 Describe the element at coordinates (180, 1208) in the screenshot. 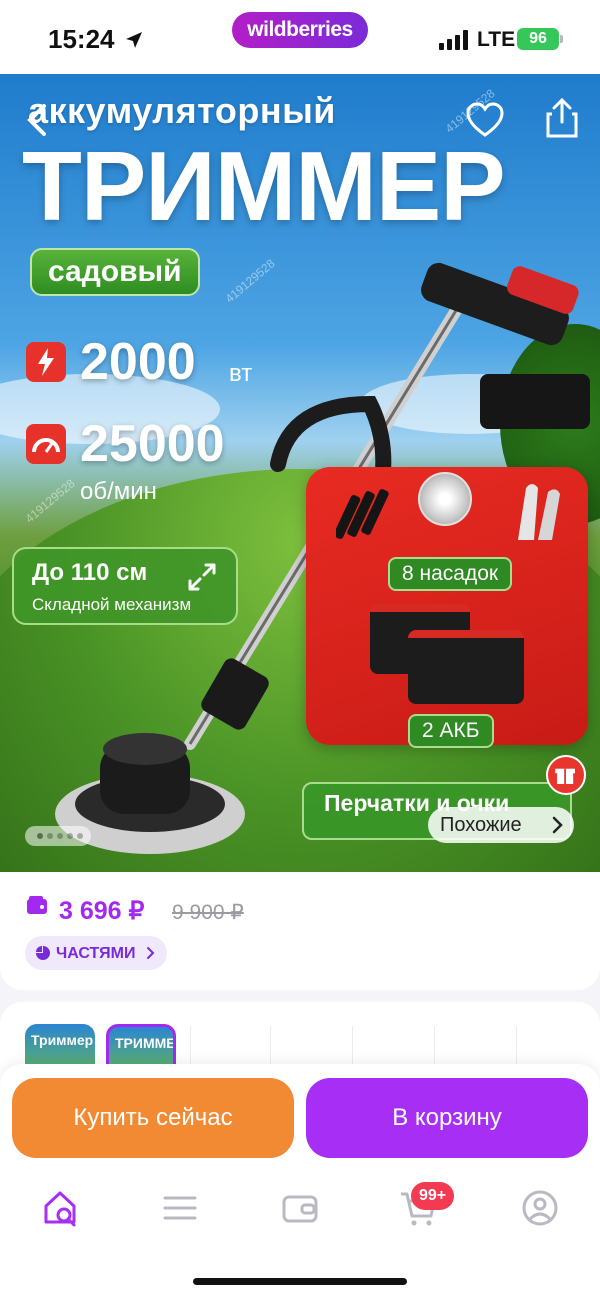

I see `menu-icon` at that location.